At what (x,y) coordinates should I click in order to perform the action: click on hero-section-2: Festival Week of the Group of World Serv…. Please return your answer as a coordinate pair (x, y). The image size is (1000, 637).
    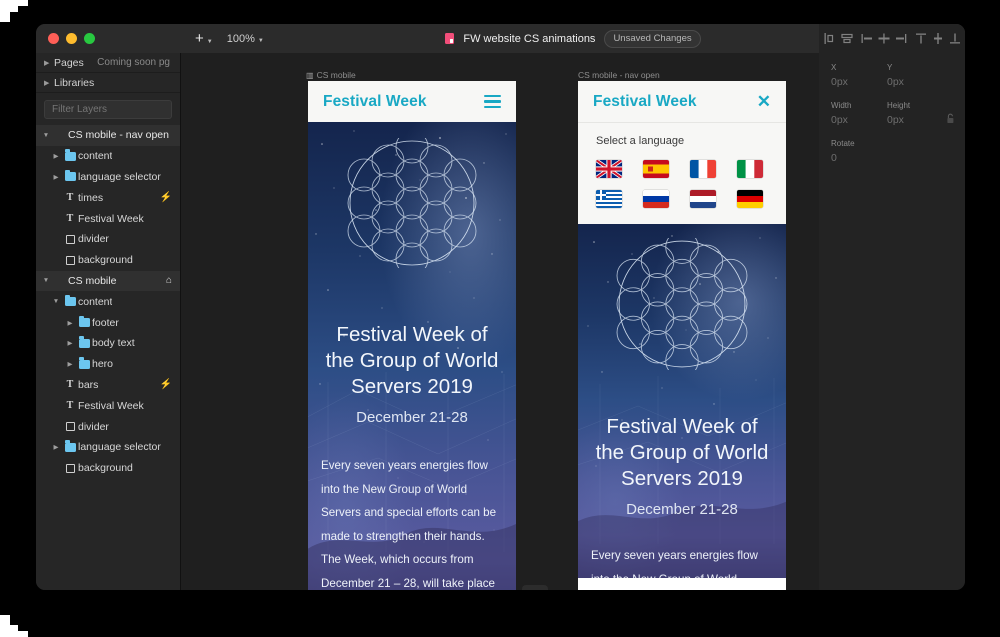
    Looking at the image, I should click on (682, 401).